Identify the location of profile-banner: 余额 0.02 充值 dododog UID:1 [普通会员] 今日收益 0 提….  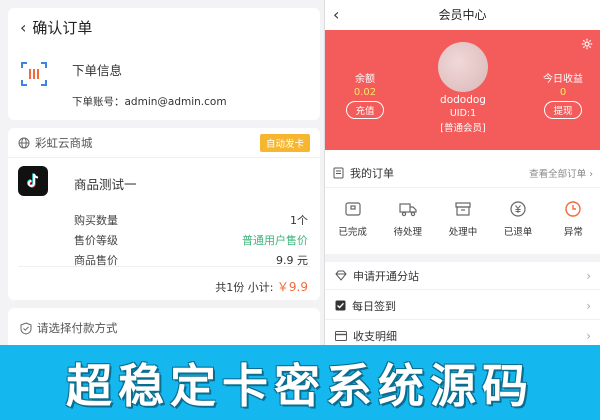
(462, 90).